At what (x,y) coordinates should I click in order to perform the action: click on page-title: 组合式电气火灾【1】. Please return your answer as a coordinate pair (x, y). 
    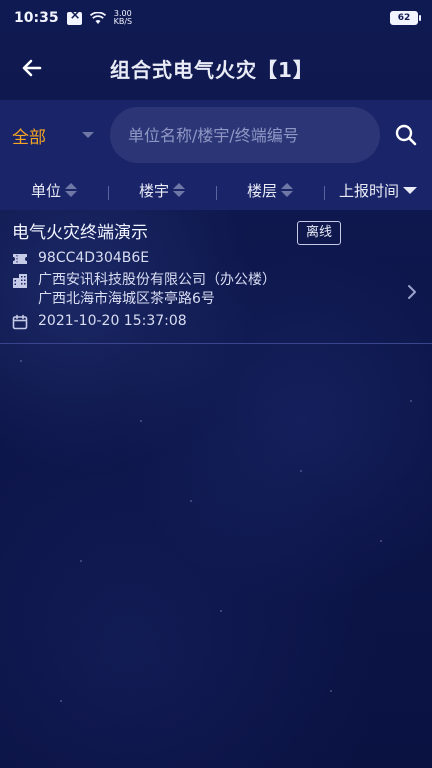
    Looking at the image, I should click on (212, 69).